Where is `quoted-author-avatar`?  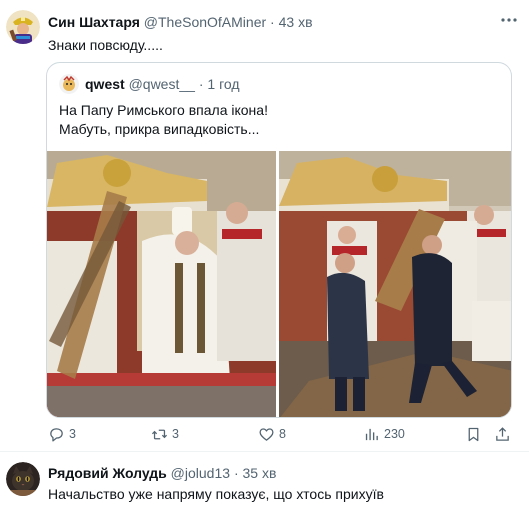
quoted-author-avatar is located at coordinates (69, 84).